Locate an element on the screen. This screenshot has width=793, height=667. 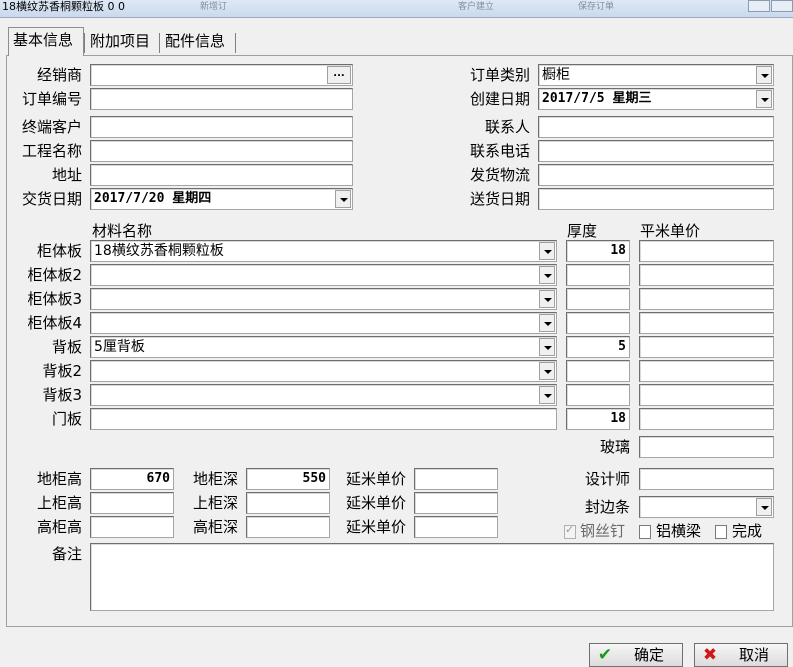
tab-accessories: 配件信息 is located at coordinates (198, 42).